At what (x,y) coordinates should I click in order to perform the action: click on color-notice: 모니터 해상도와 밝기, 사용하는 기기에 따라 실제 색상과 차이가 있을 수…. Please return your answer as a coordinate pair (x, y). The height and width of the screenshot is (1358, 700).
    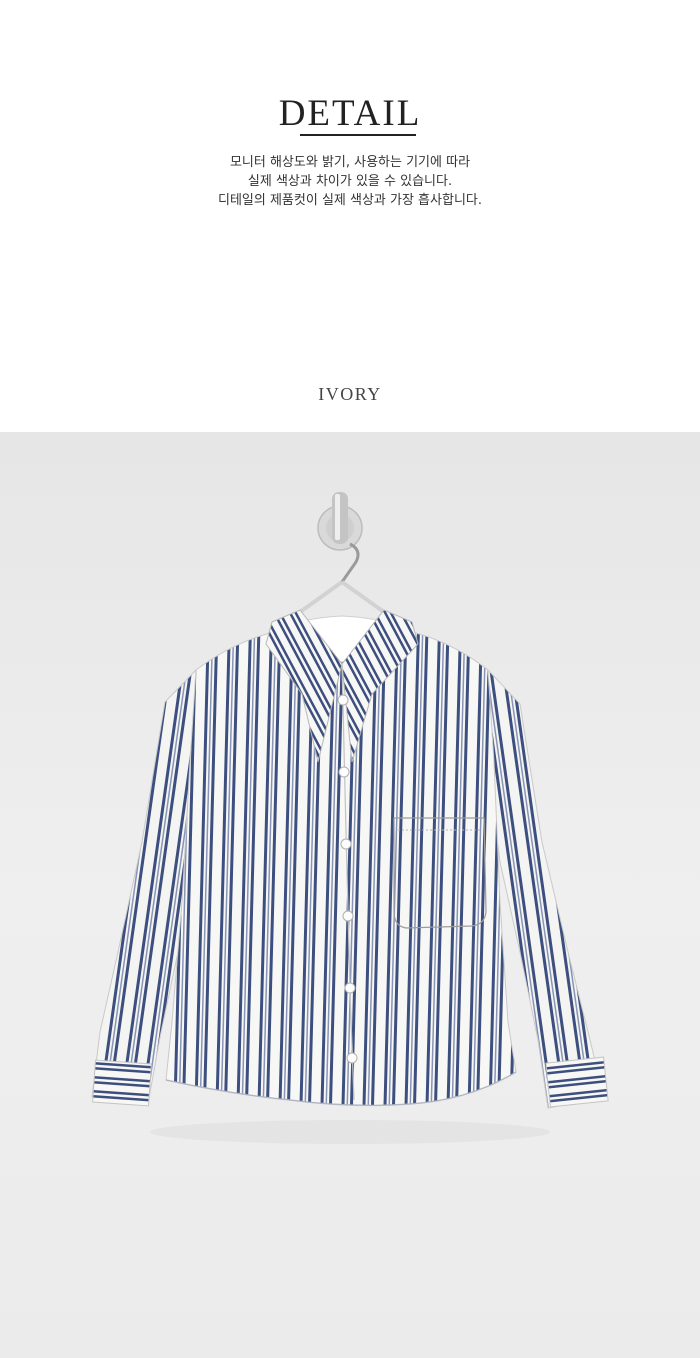
    Looking at the image, I should click on (350, 181).